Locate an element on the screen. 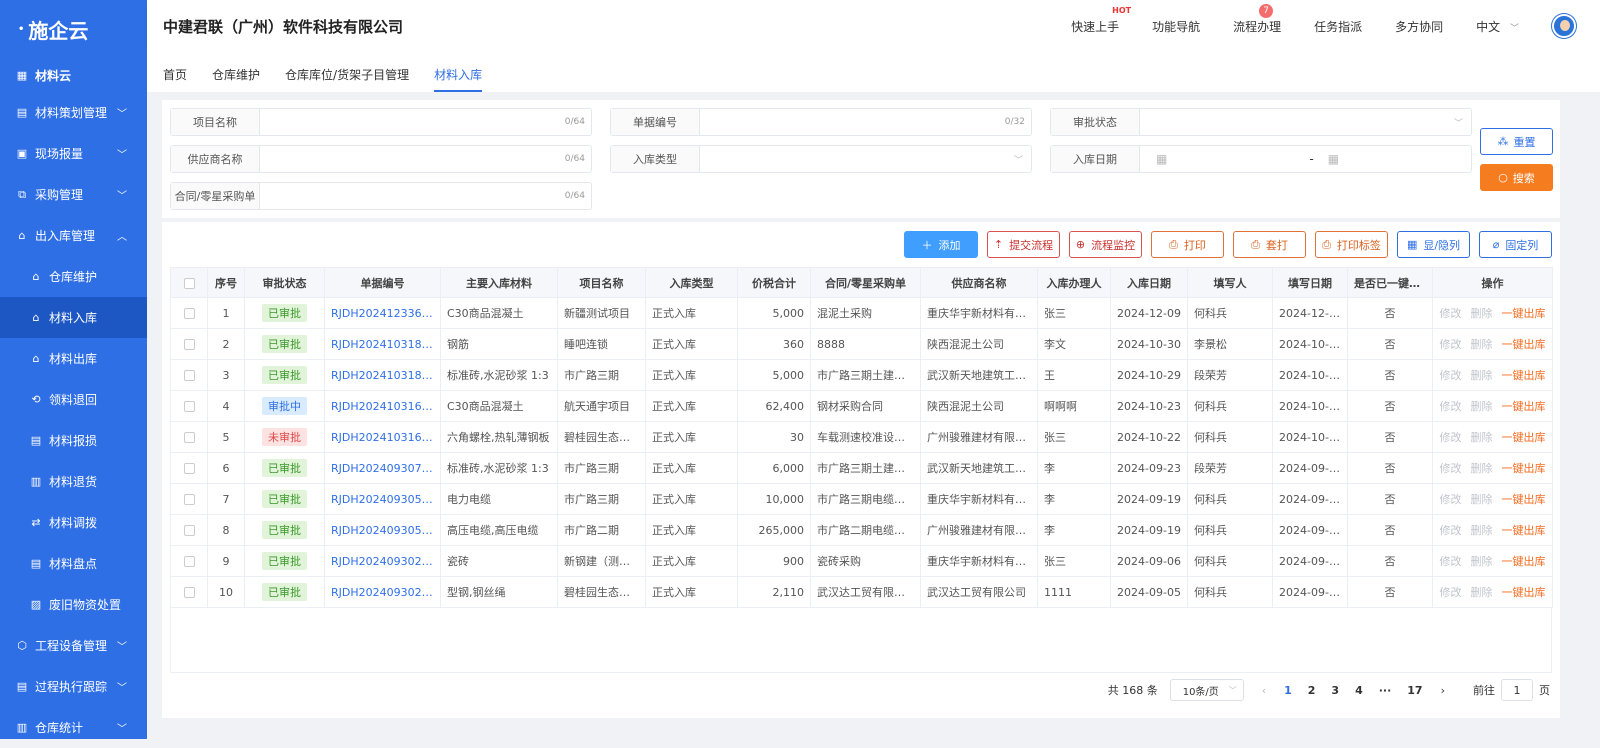  sidebar-item: ⌂ 材料入库 is located at coordinates (73, 317).